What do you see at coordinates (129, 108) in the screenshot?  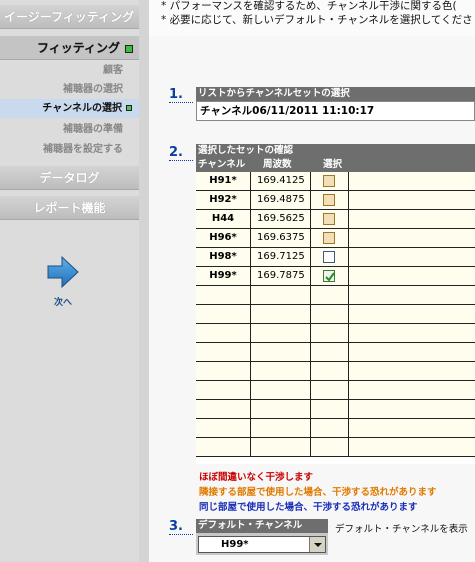 I see `current-step-icon` at bounding box center [129, 108].